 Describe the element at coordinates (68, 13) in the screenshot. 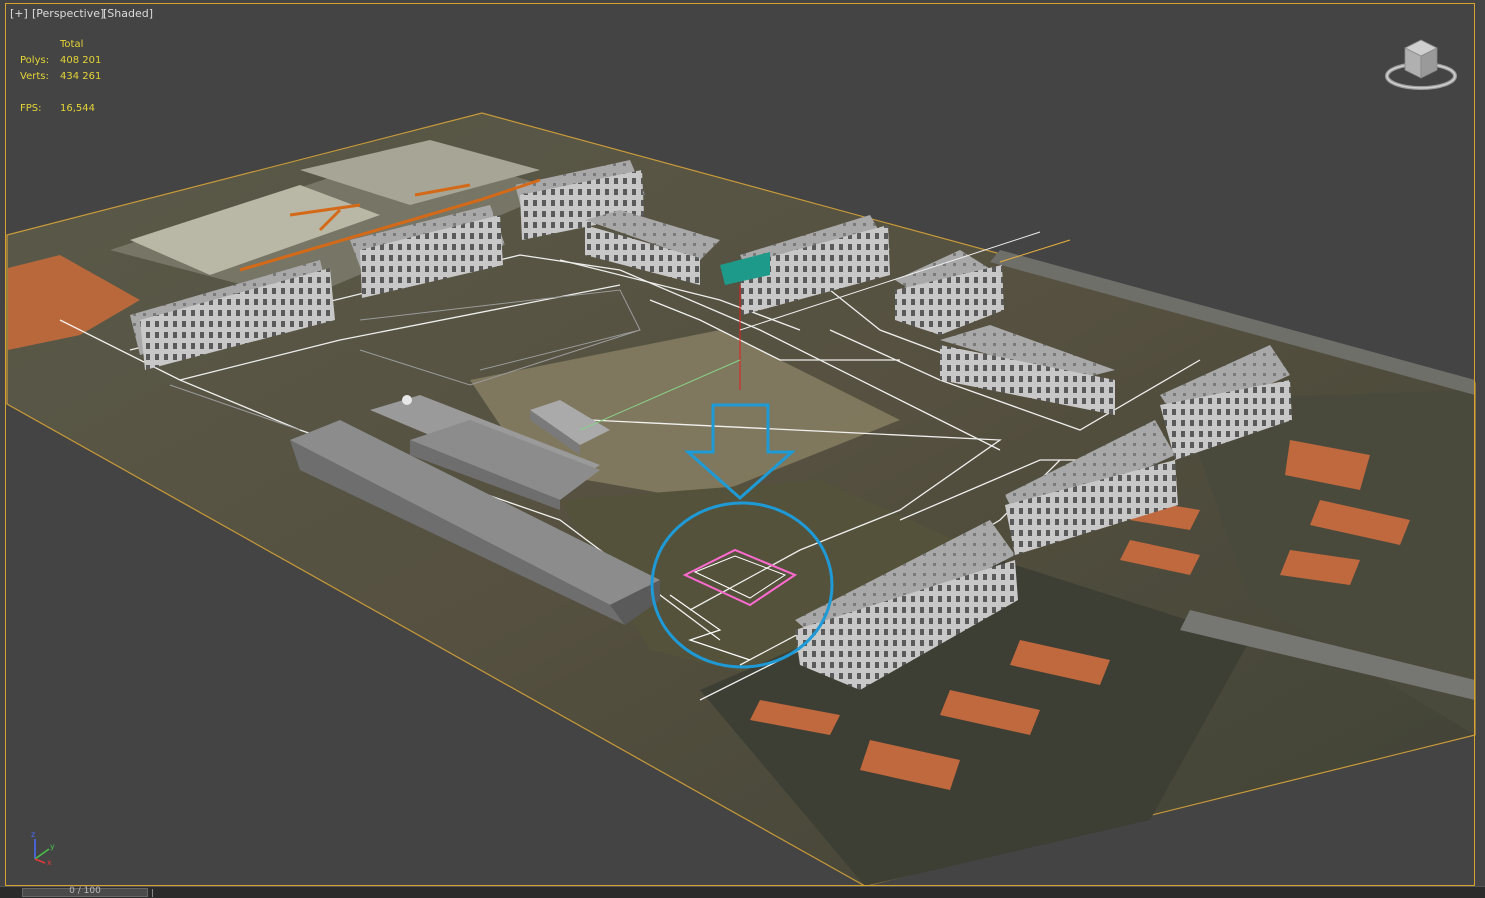

I see `viewport-point-of-view-label: [Perspective]` at that location.